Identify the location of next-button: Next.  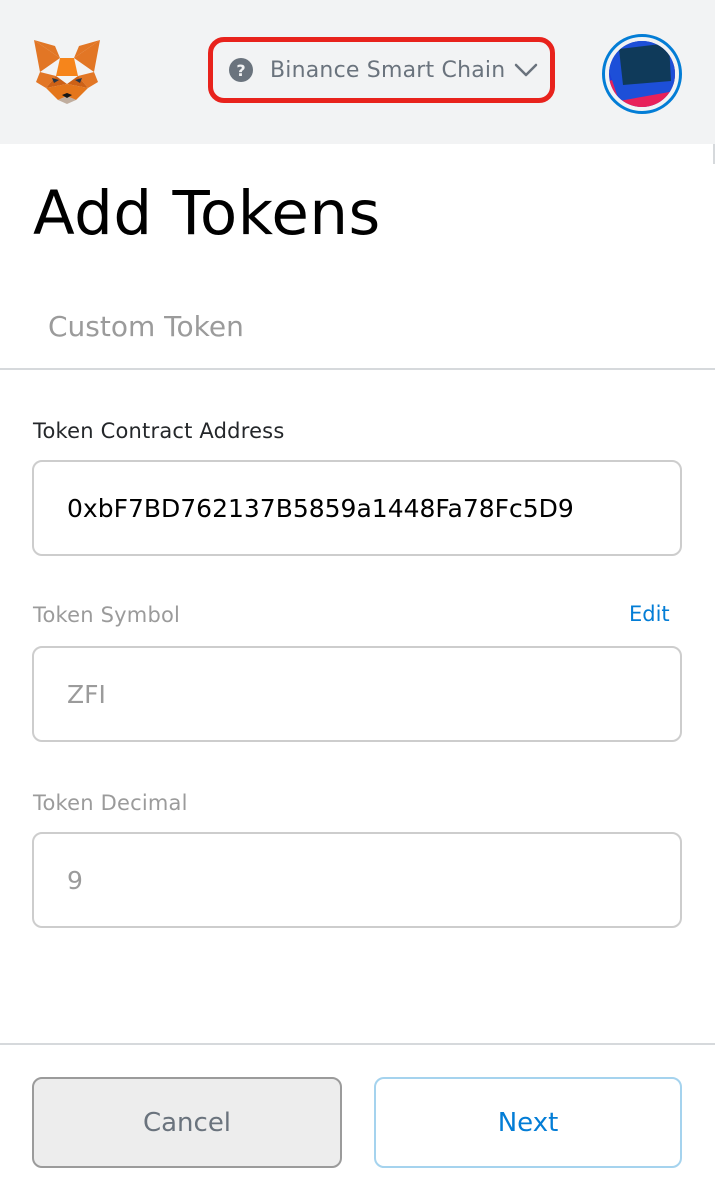
(528, 1122).